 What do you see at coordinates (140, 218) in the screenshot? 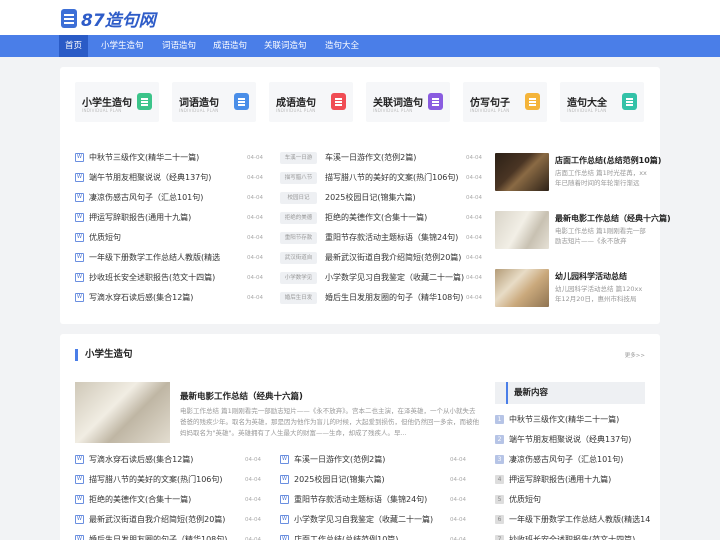
I see `list-item-title: 押运写辞职报告(通用十九篇)` at bounding box center [140, 218].